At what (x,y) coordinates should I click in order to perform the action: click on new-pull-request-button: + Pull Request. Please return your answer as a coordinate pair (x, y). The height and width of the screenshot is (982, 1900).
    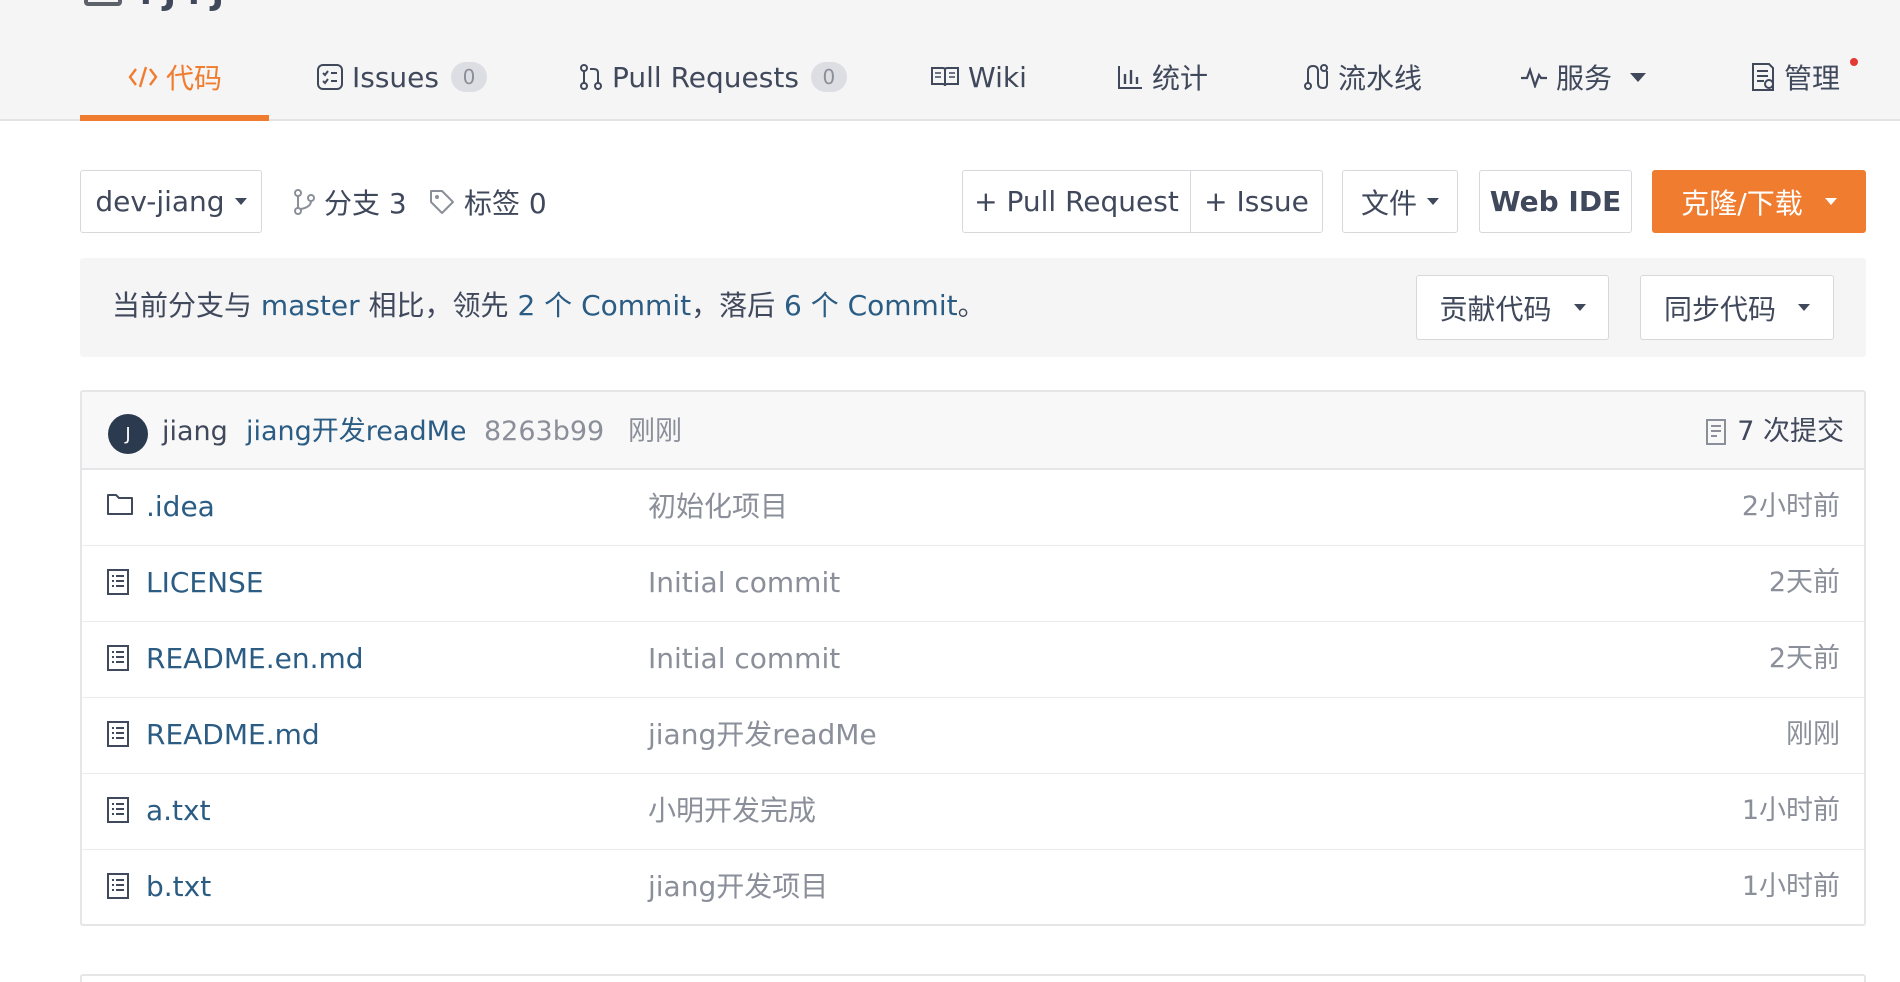
    Looking at the image, I should click on (1076, 201).